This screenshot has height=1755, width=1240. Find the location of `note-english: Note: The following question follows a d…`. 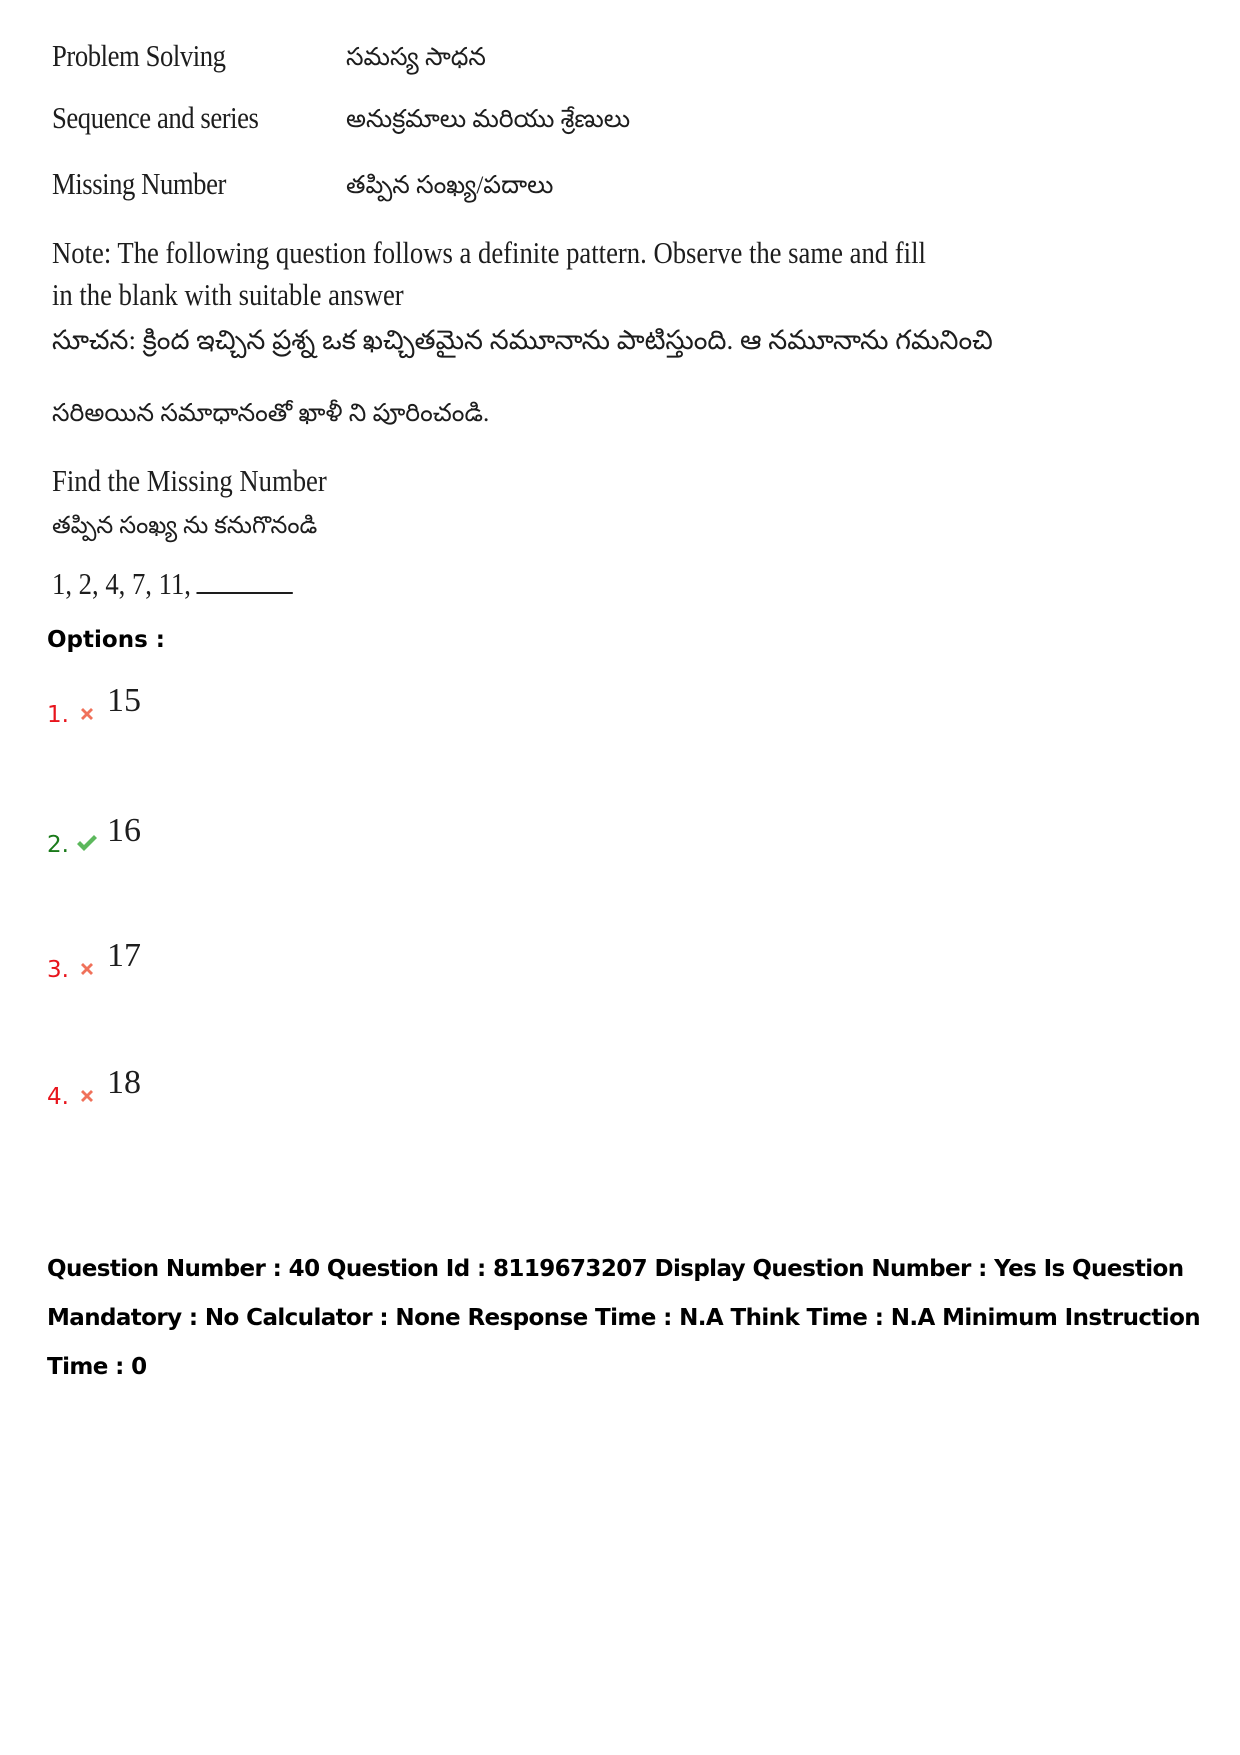

note-english: Note: The following question follows a d… is located at coordinates (489, 273).